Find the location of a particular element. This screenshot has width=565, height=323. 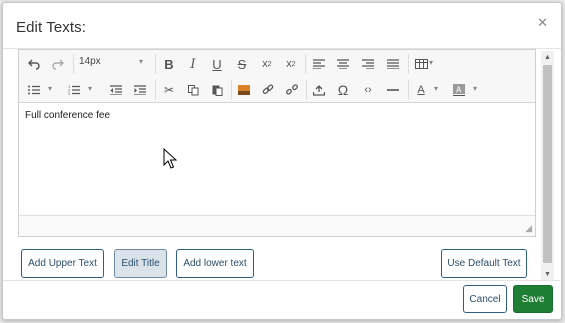

editor-text: Full conference fee is located at coordinates (68, 115).